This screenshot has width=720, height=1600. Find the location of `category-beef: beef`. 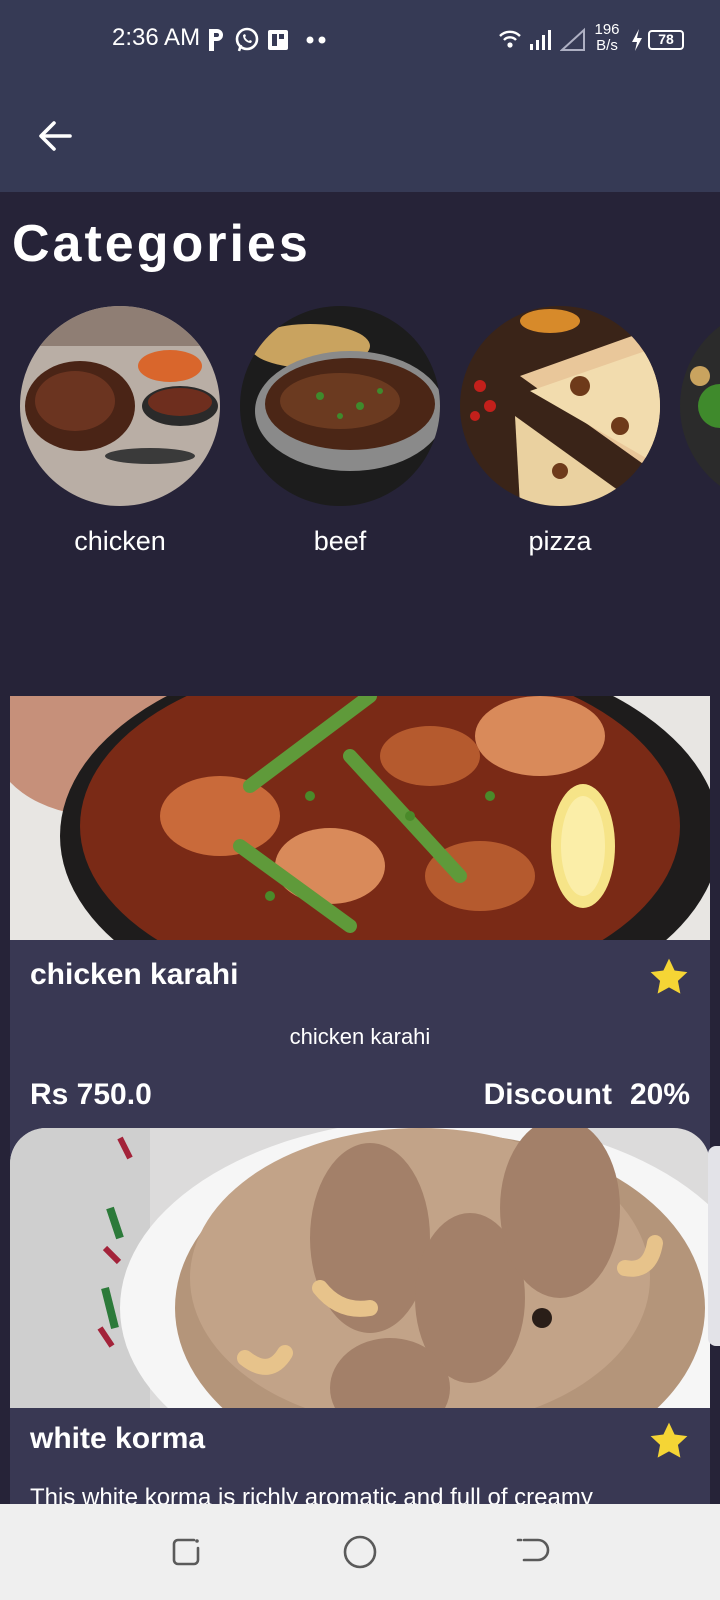

category-beef: beef is located at coordinates (340, 431).